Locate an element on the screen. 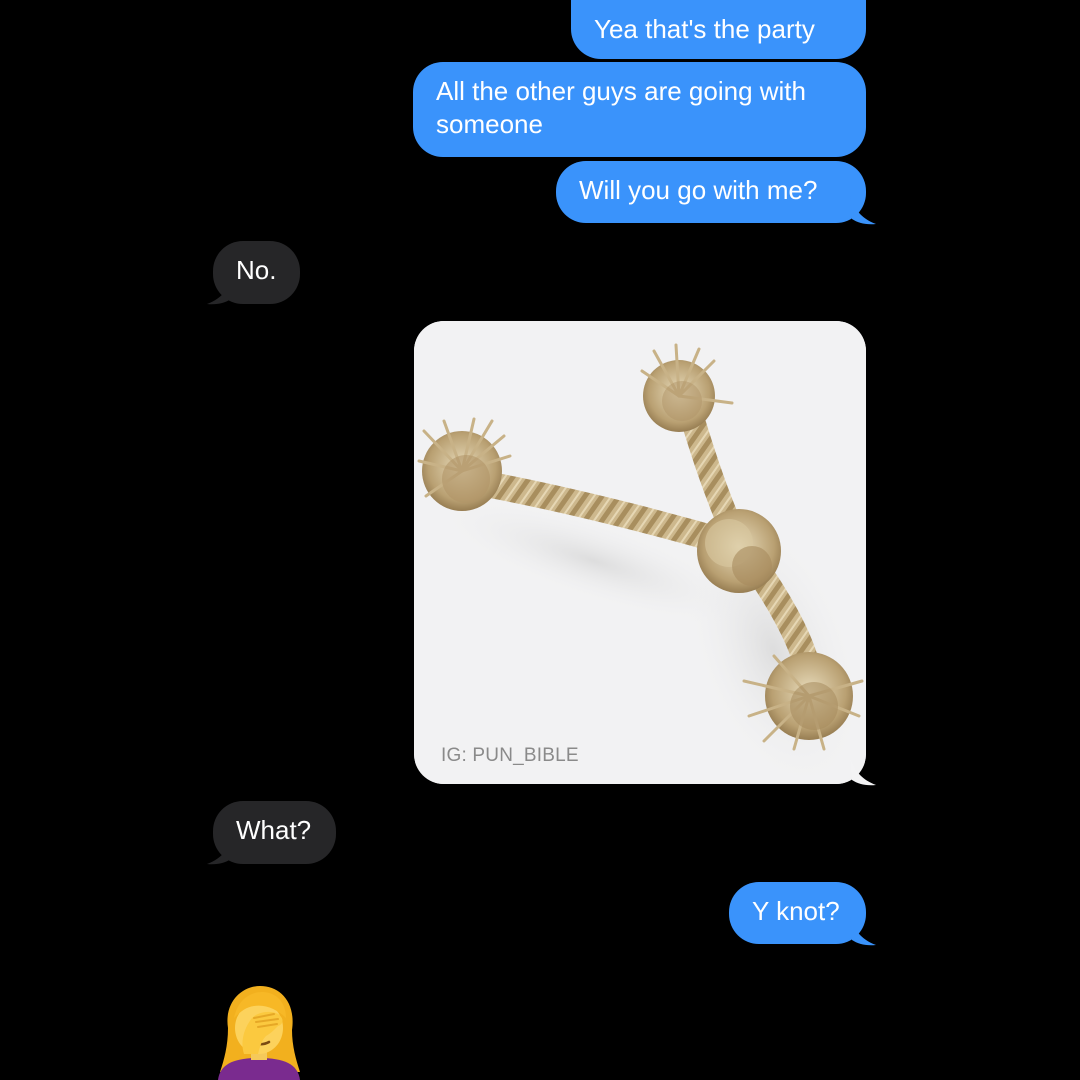 This screenshot has height=1080, width=1080. image-watermark: IG: PUN_BIBLE is located at coordinates (510, 755).